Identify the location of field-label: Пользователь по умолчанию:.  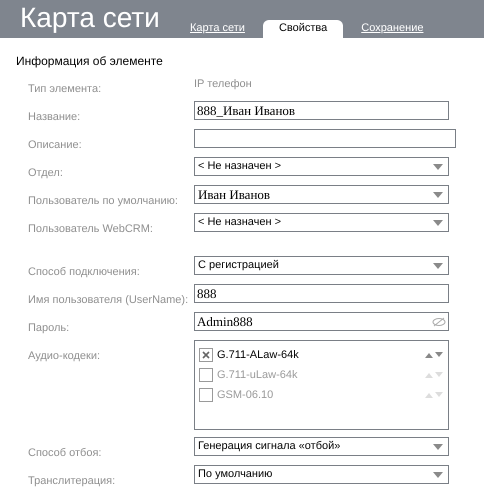
(103, 201).